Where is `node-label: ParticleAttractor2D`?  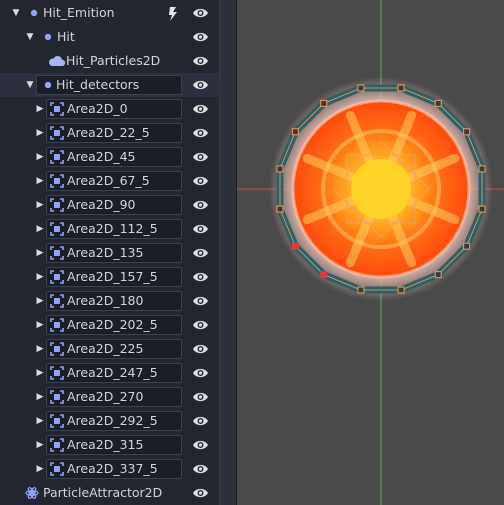
node-label: ParticleAttractor2D is located at coordinates (103, 492).